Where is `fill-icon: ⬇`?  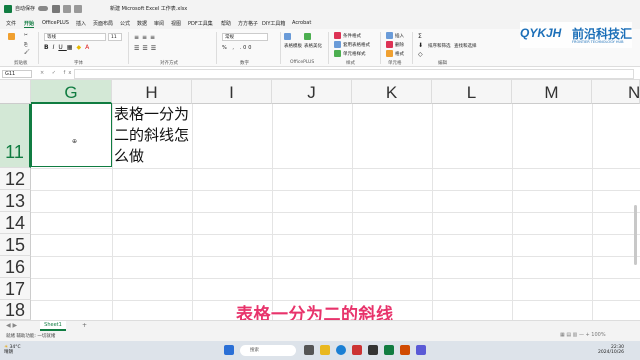 fill-icon: ⬇ is located at coordinates (420, 45).